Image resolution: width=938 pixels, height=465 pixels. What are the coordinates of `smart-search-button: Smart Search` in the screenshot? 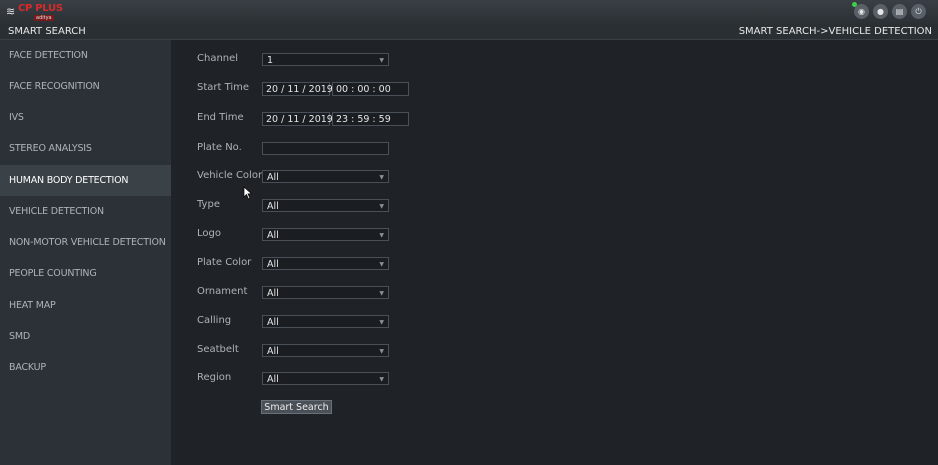 It's located at (296, 407).